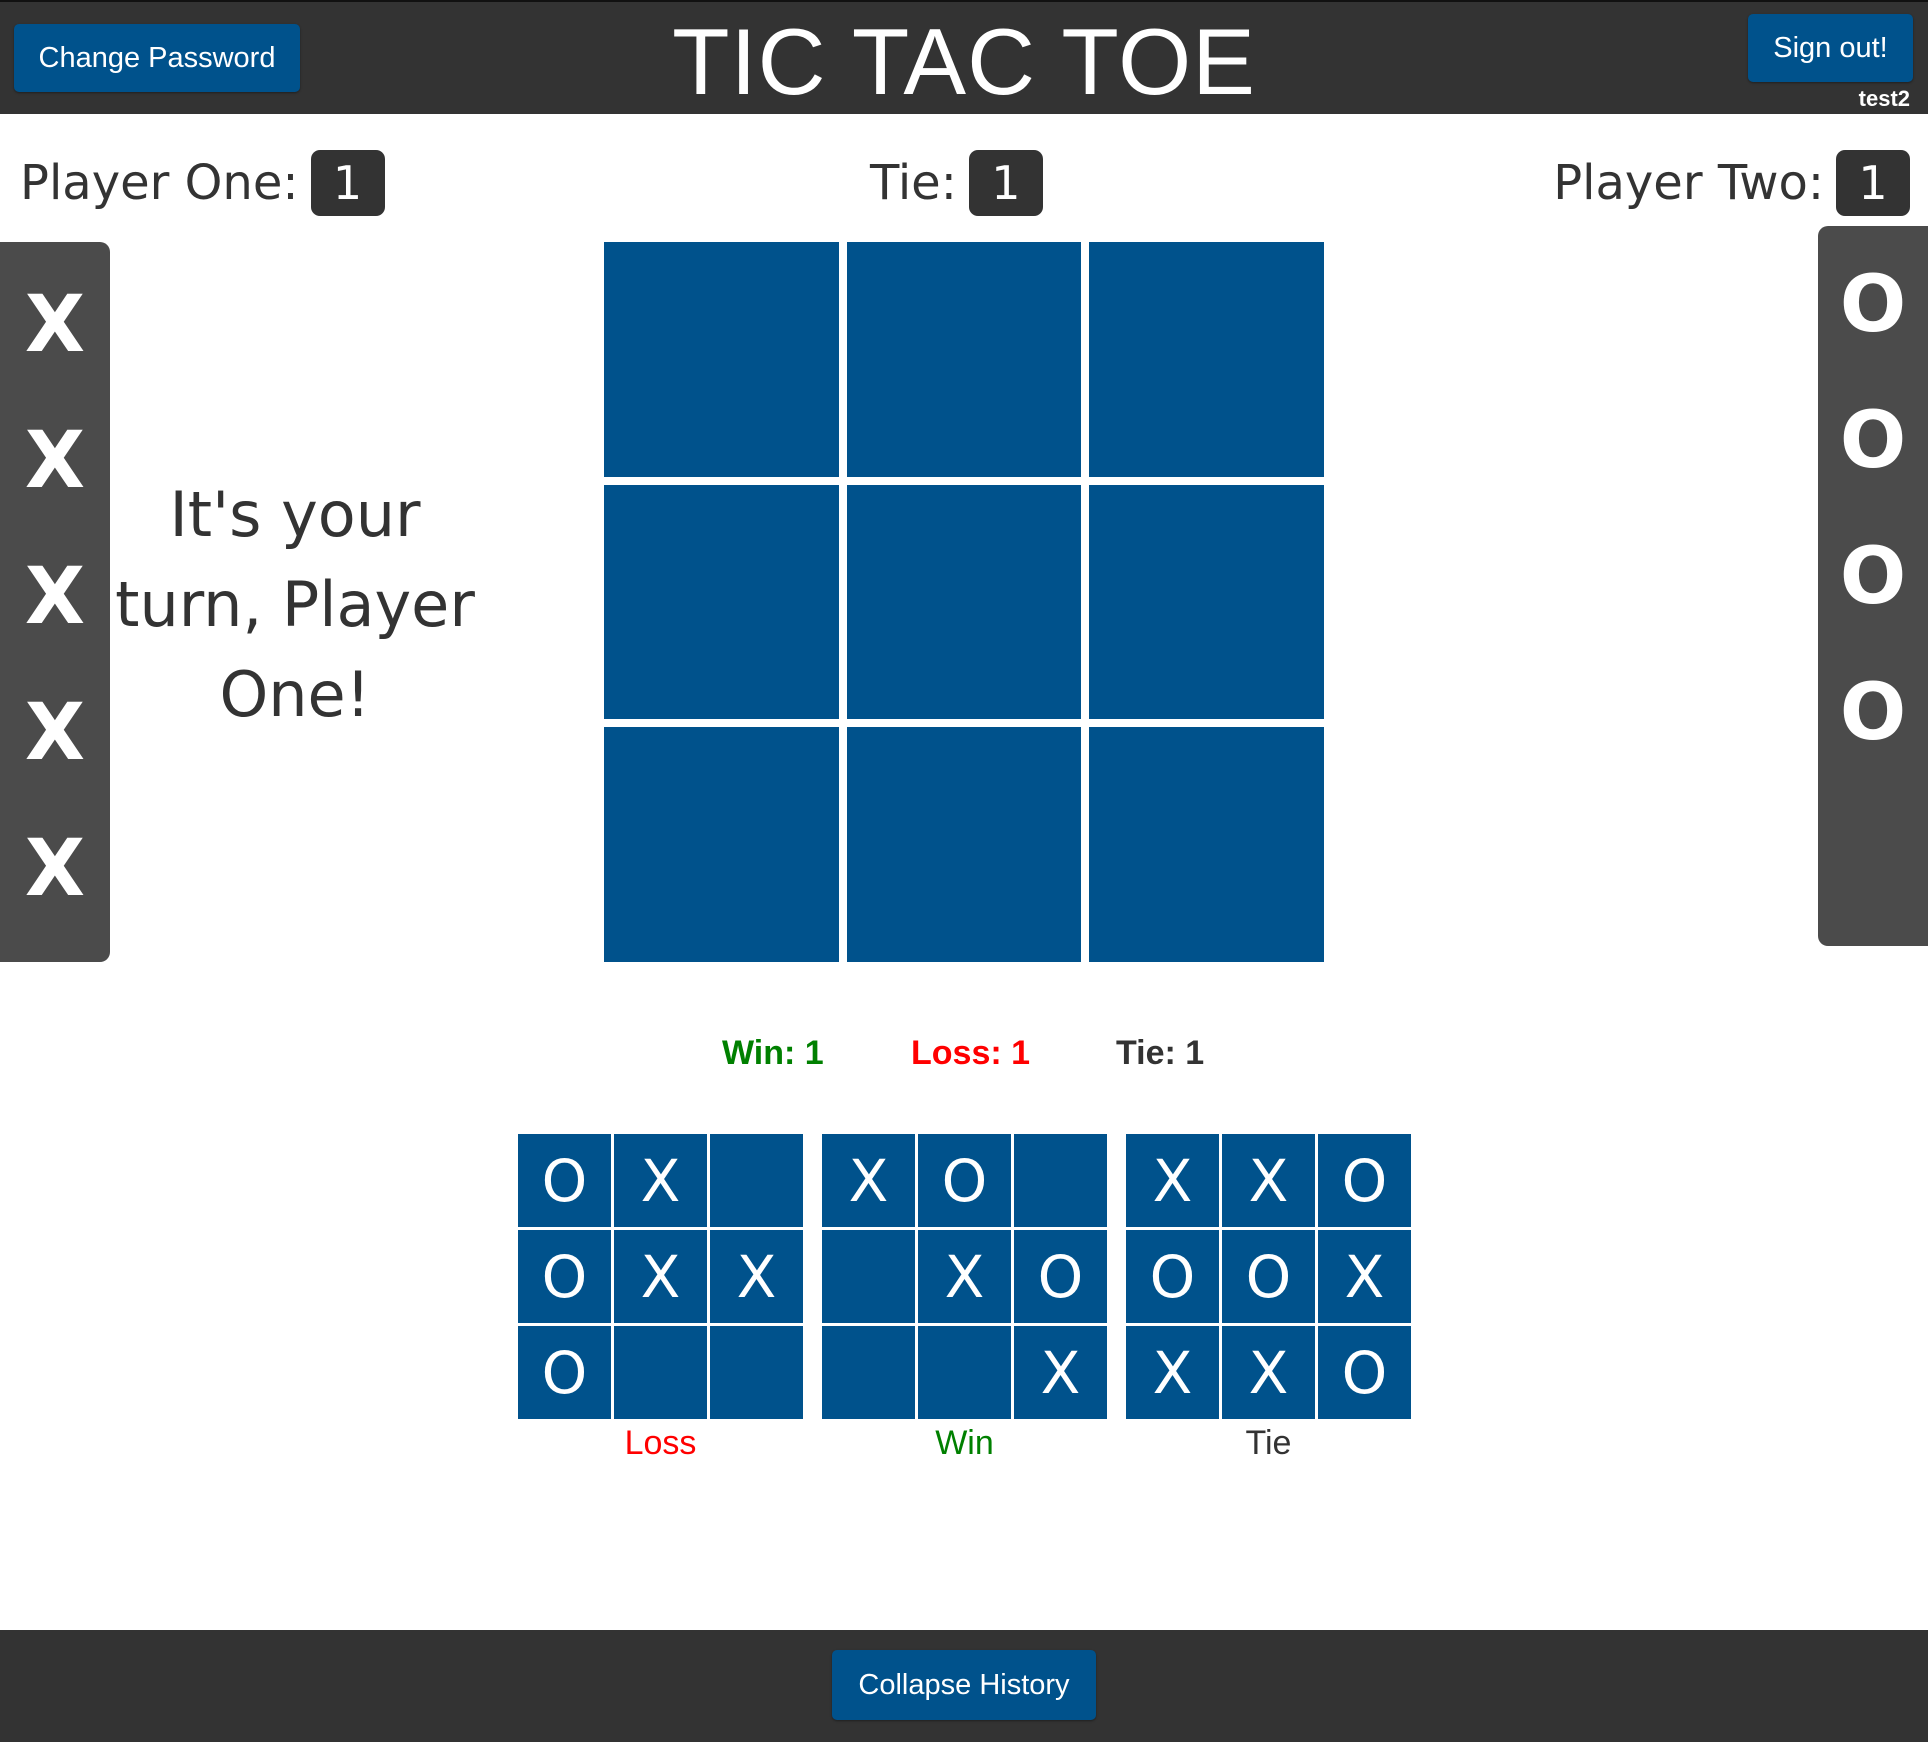  I want to click on player-one-score: Player One: 1, so click(202, 183).